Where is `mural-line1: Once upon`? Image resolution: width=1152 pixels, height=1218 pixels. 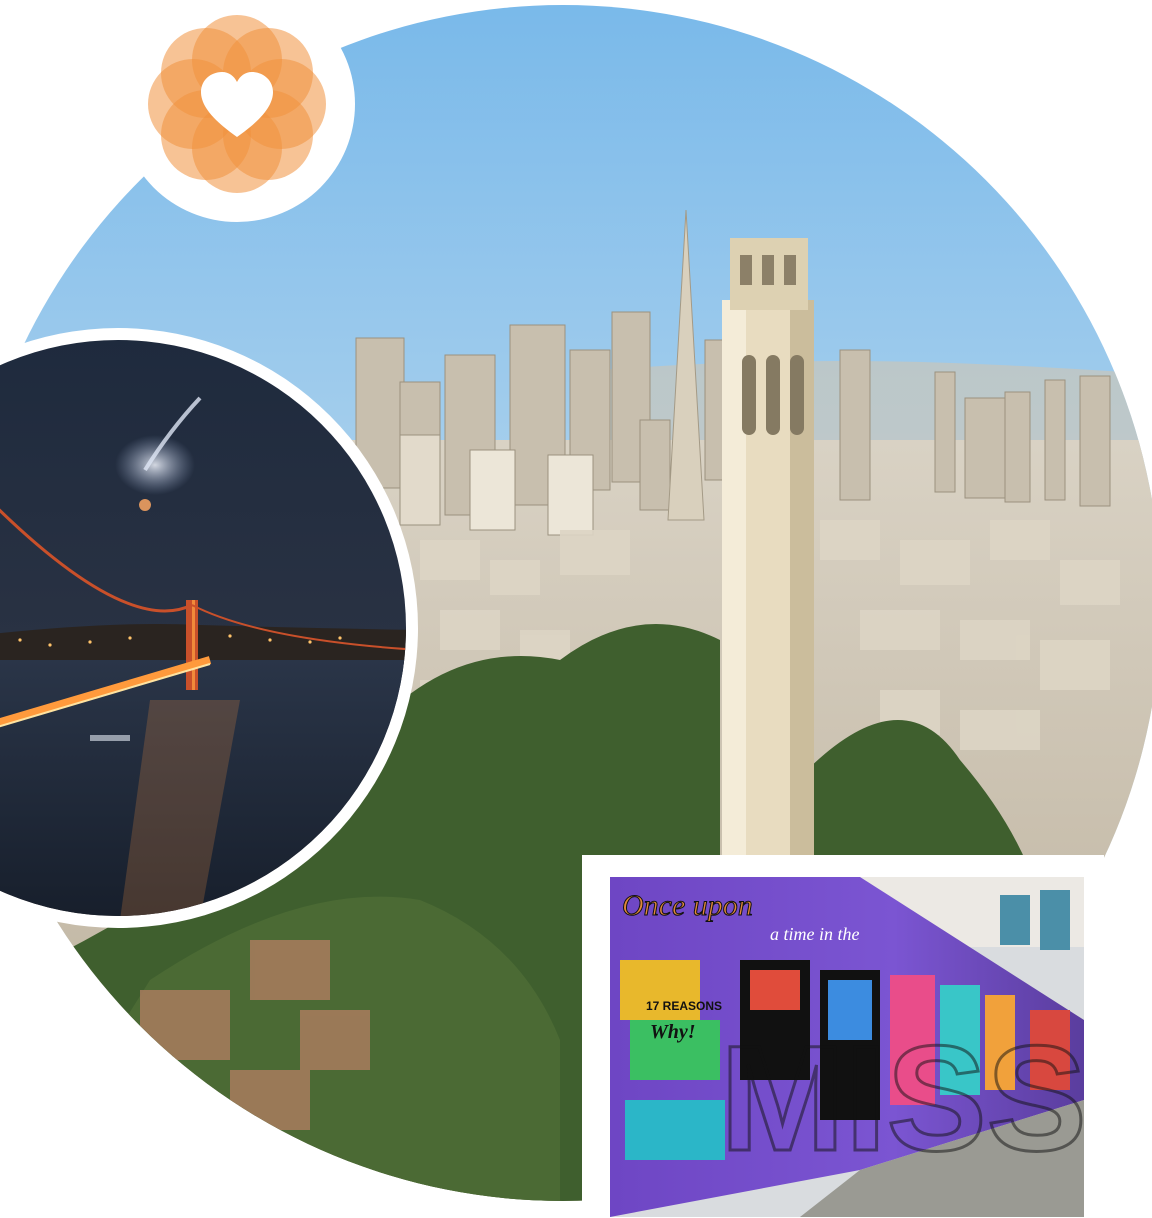 mural-line1: Once upon is located at coordinates (687, 905).